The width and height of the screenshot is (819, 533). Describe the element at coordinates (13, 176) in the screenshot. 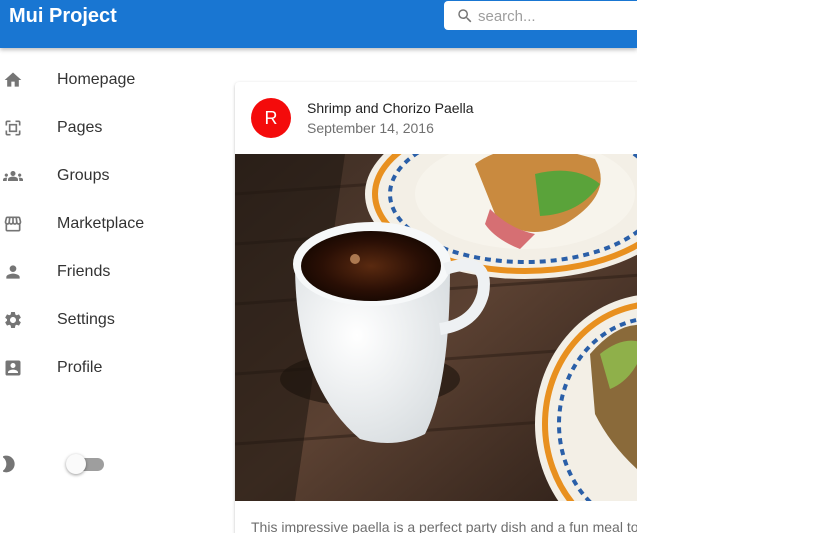

I see `groups-icon` at that location.